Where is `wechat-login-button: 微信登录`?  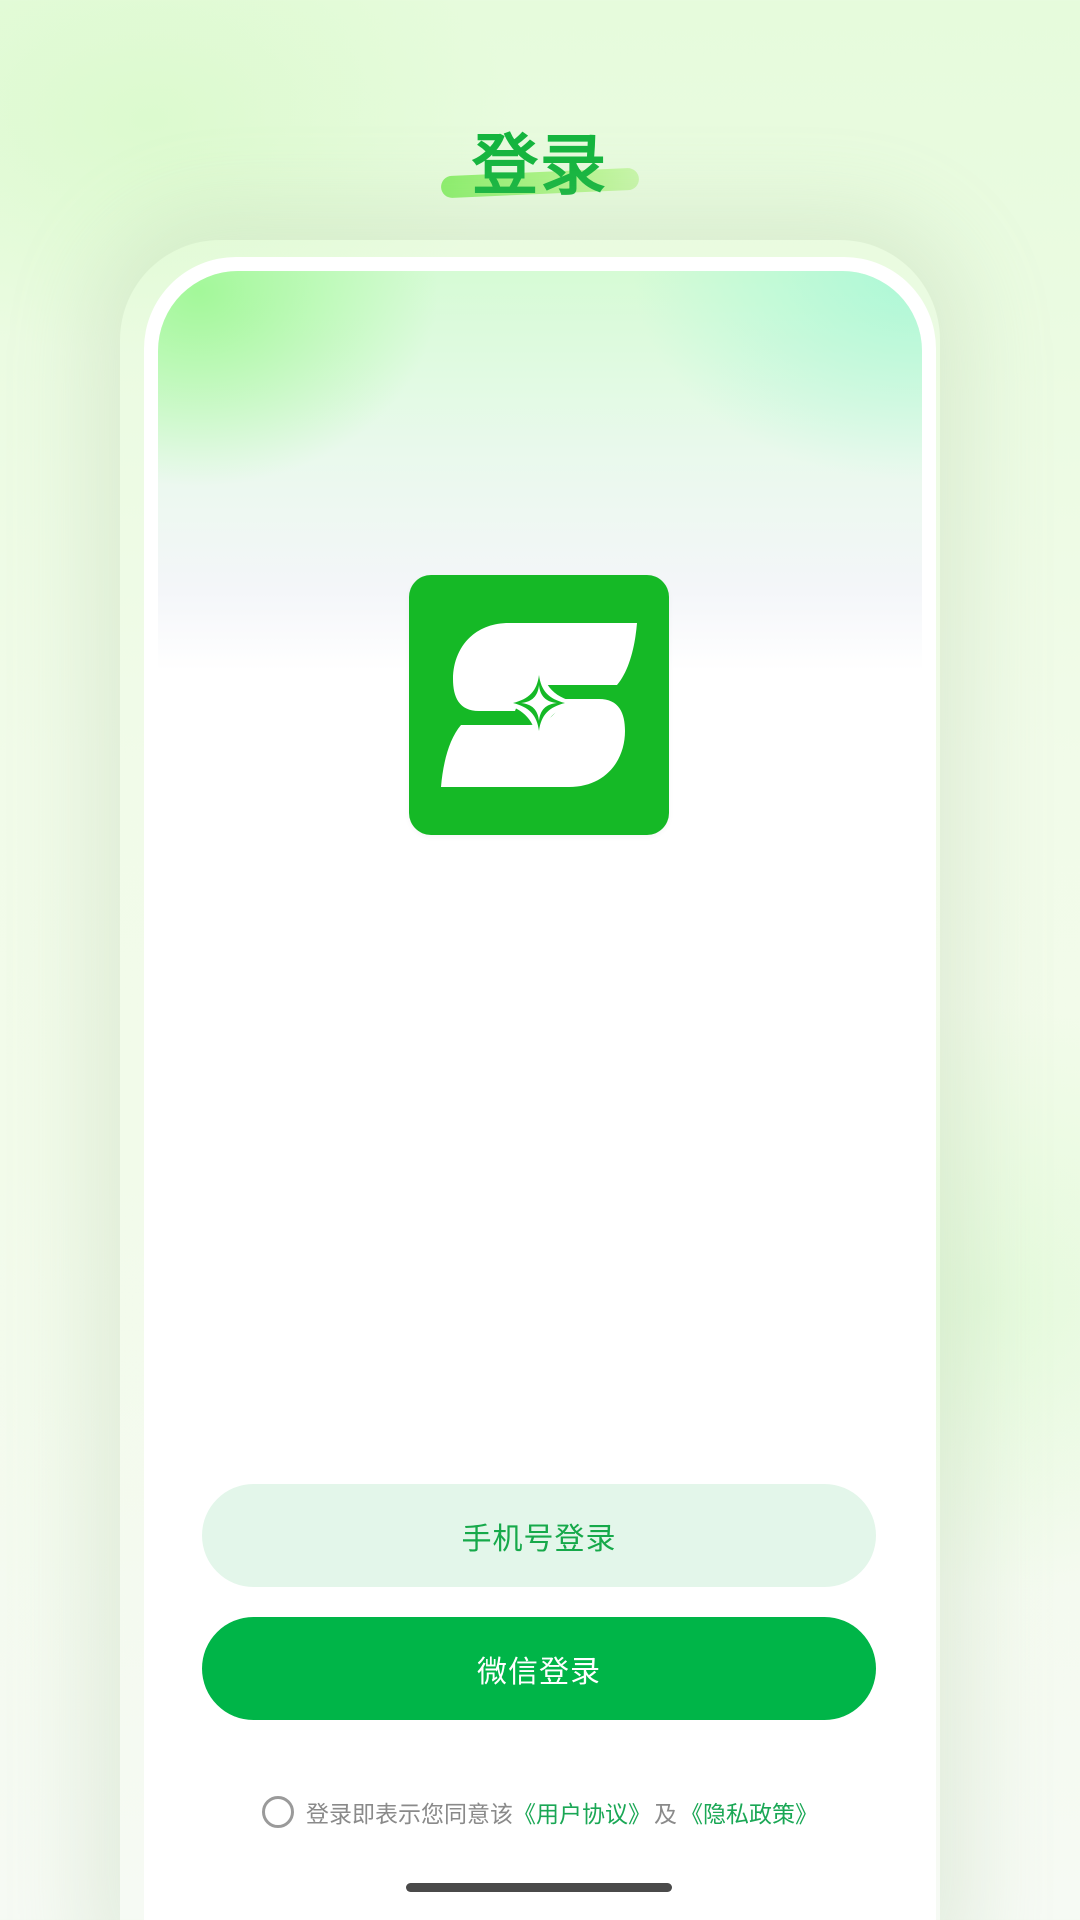 wechat-login-button: 微信登录 is located at coordinates (539, 1668).